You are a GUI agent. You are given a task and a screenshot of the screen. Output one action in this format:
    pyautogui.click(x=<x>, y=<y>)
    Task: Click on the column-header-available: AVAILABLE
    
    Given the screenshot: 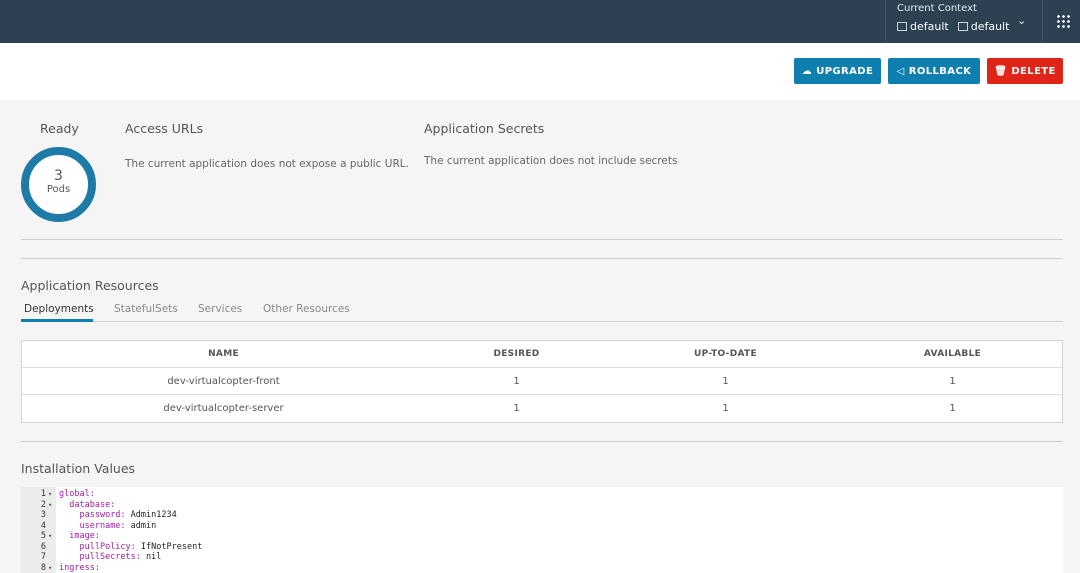 What is the action you would take?
    pyautogui.click(x=952, y=354)
    